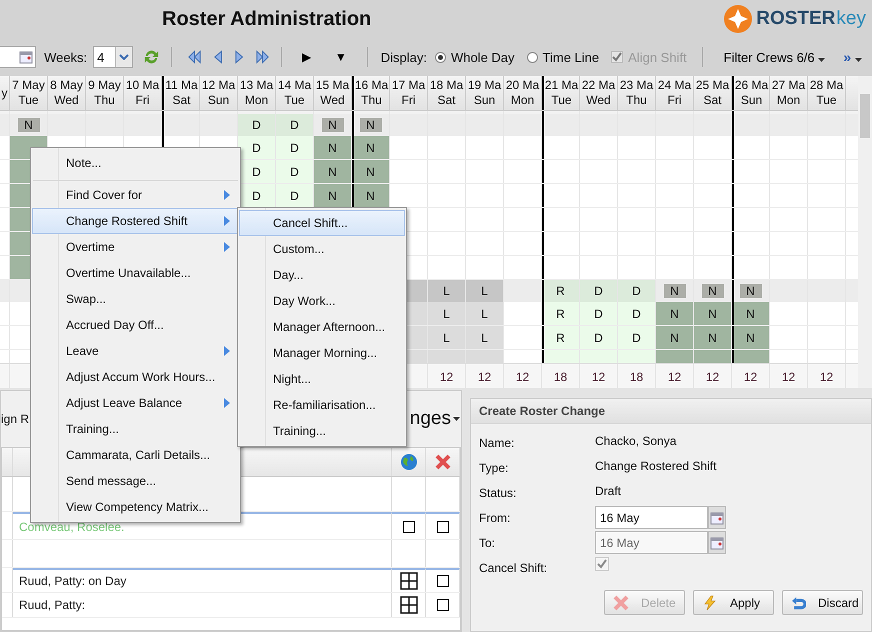 The width and height of the screenshot is (872, 632). What do you see at coordinates (202, 580) in the screenshot?
I see `change-entry: Ruud, Patty: on Day` at bounding box center [202, 580].